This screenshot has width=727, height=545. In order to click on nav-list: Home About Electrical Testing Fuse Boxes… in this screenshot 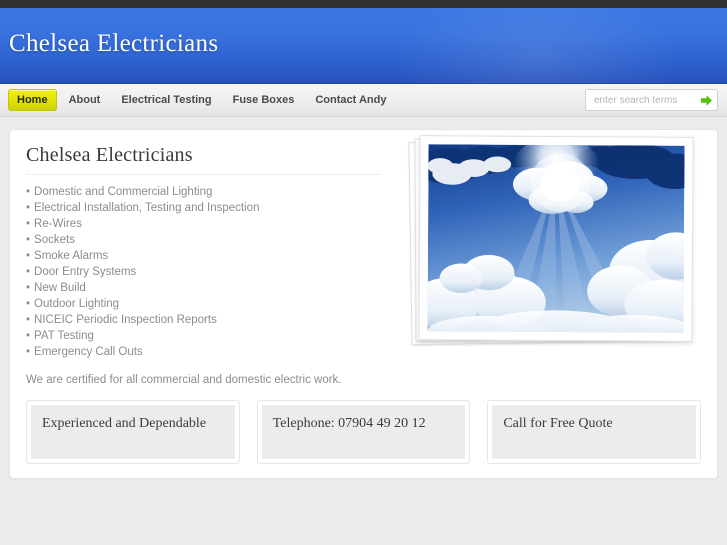, I will do `click(199, 100)`.